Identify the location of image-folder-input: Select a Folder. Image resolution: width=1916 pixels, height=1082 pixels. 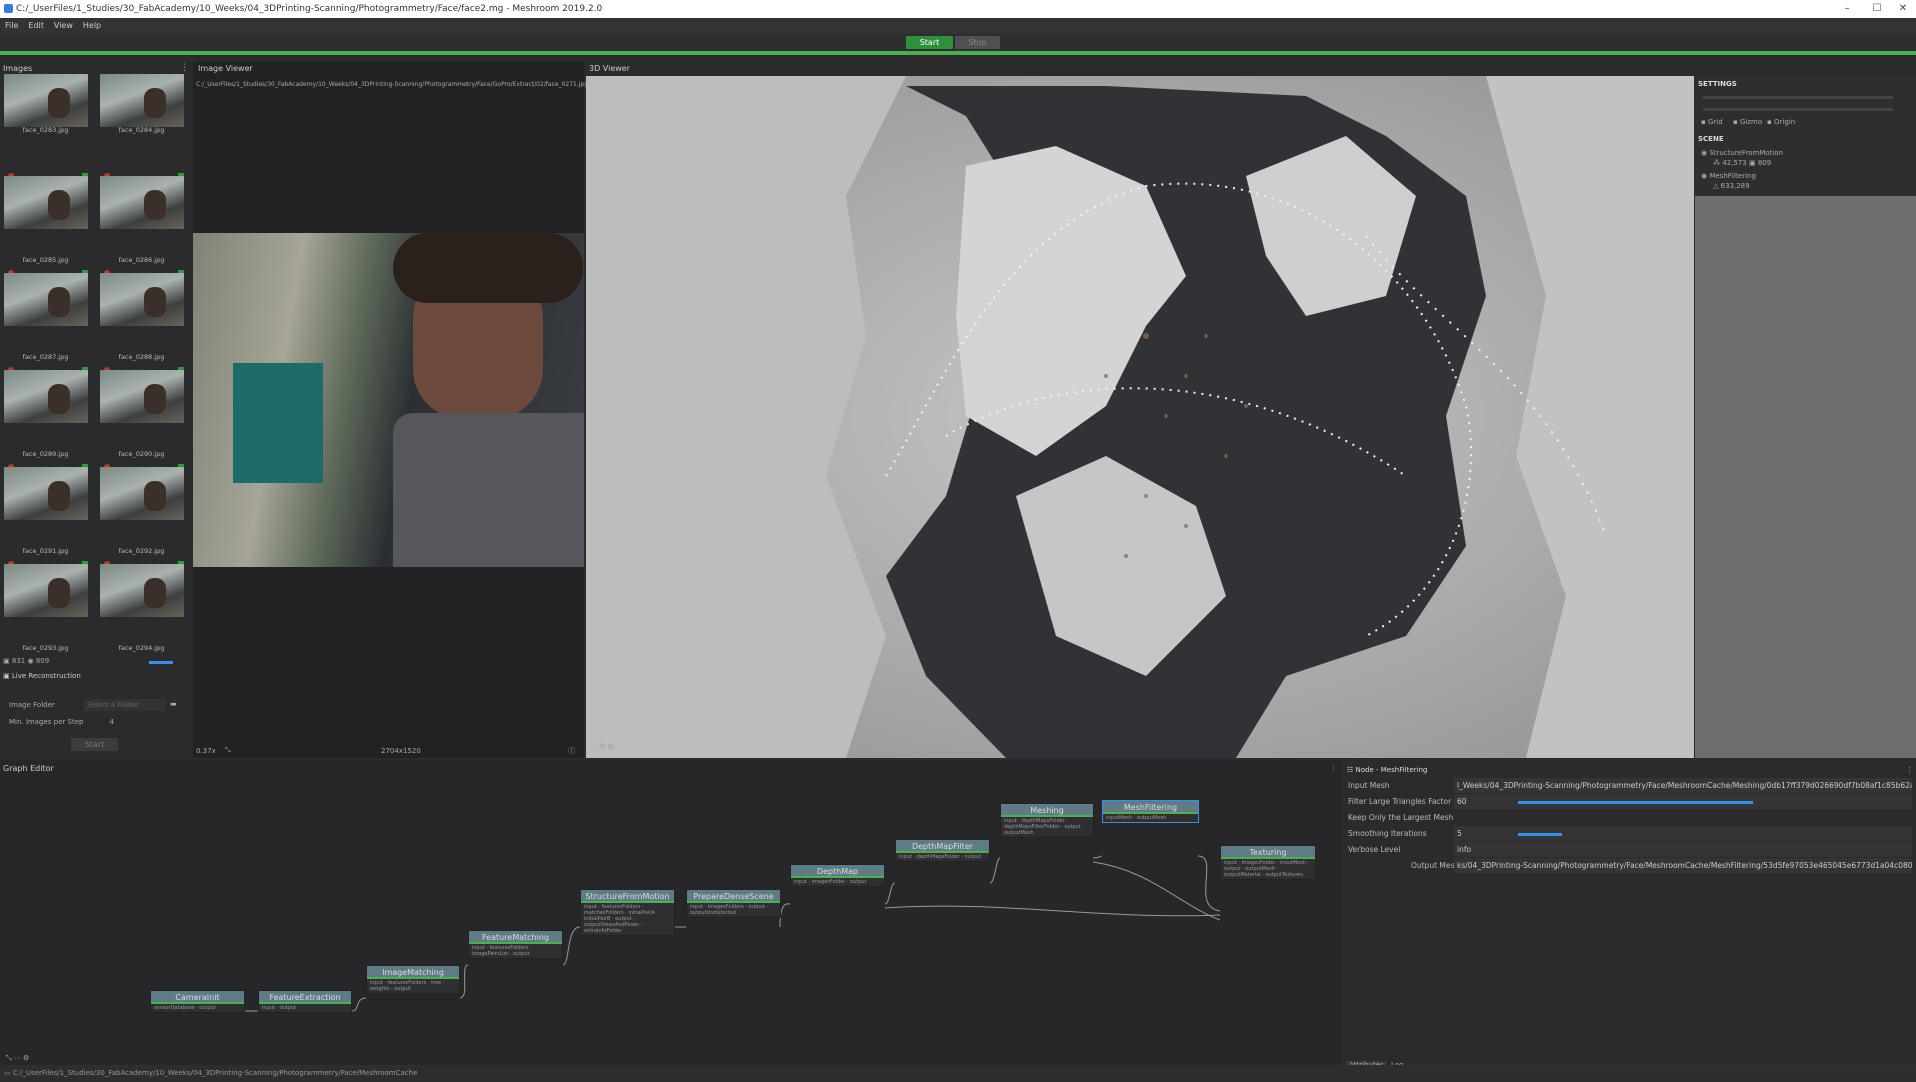
(125, 705).